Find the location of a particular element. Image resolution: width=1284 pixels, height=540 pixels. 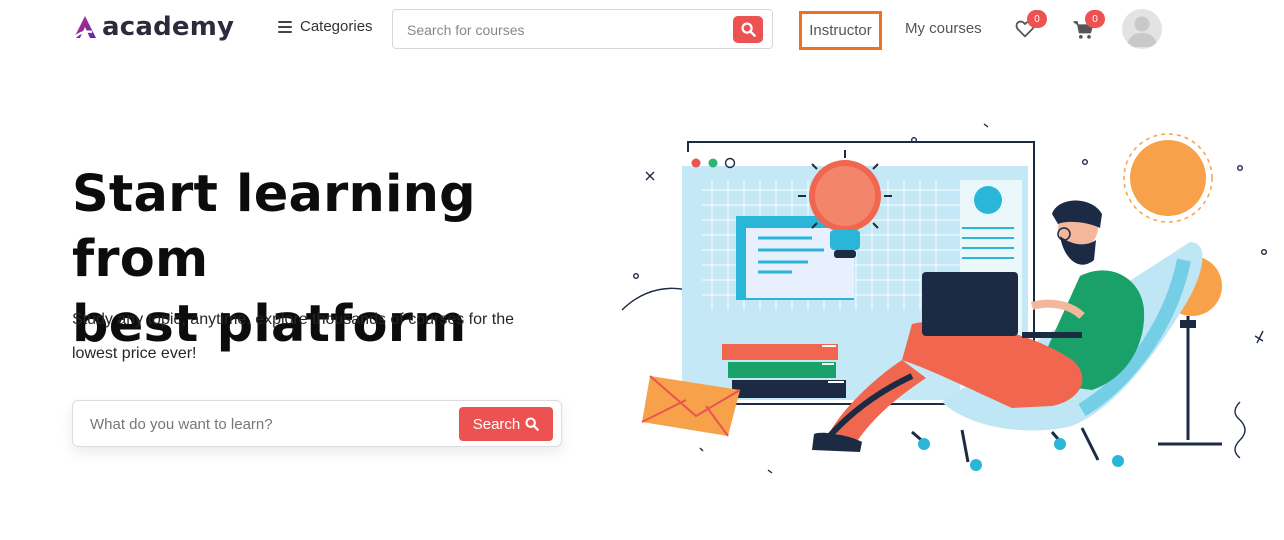

hamburger-icon is located at coordinates (285, 26).